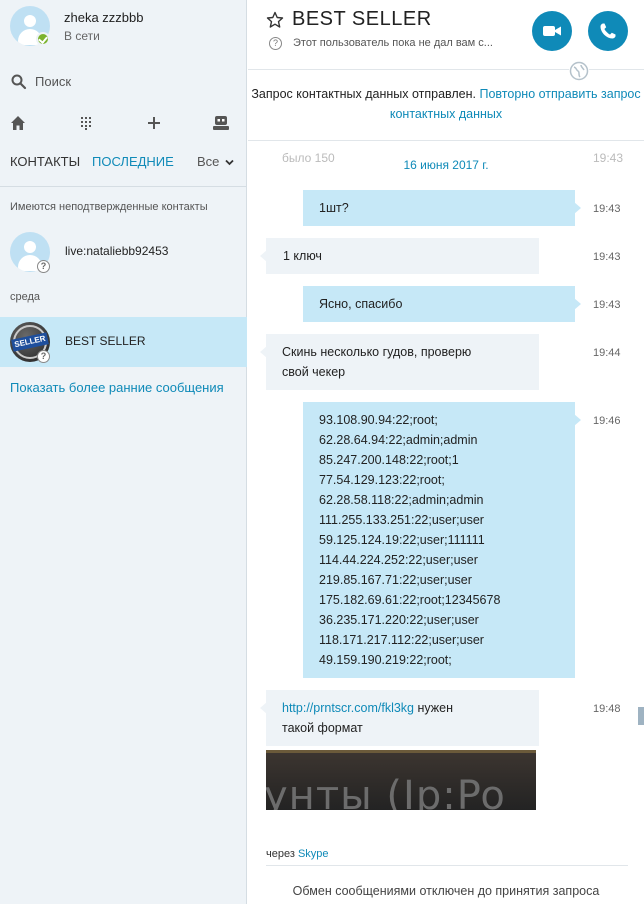 Image resolution: width=644 pixels, height=904 pixels. I want to click on date-separator: 16 июня 2017 г., so click(446, 165).